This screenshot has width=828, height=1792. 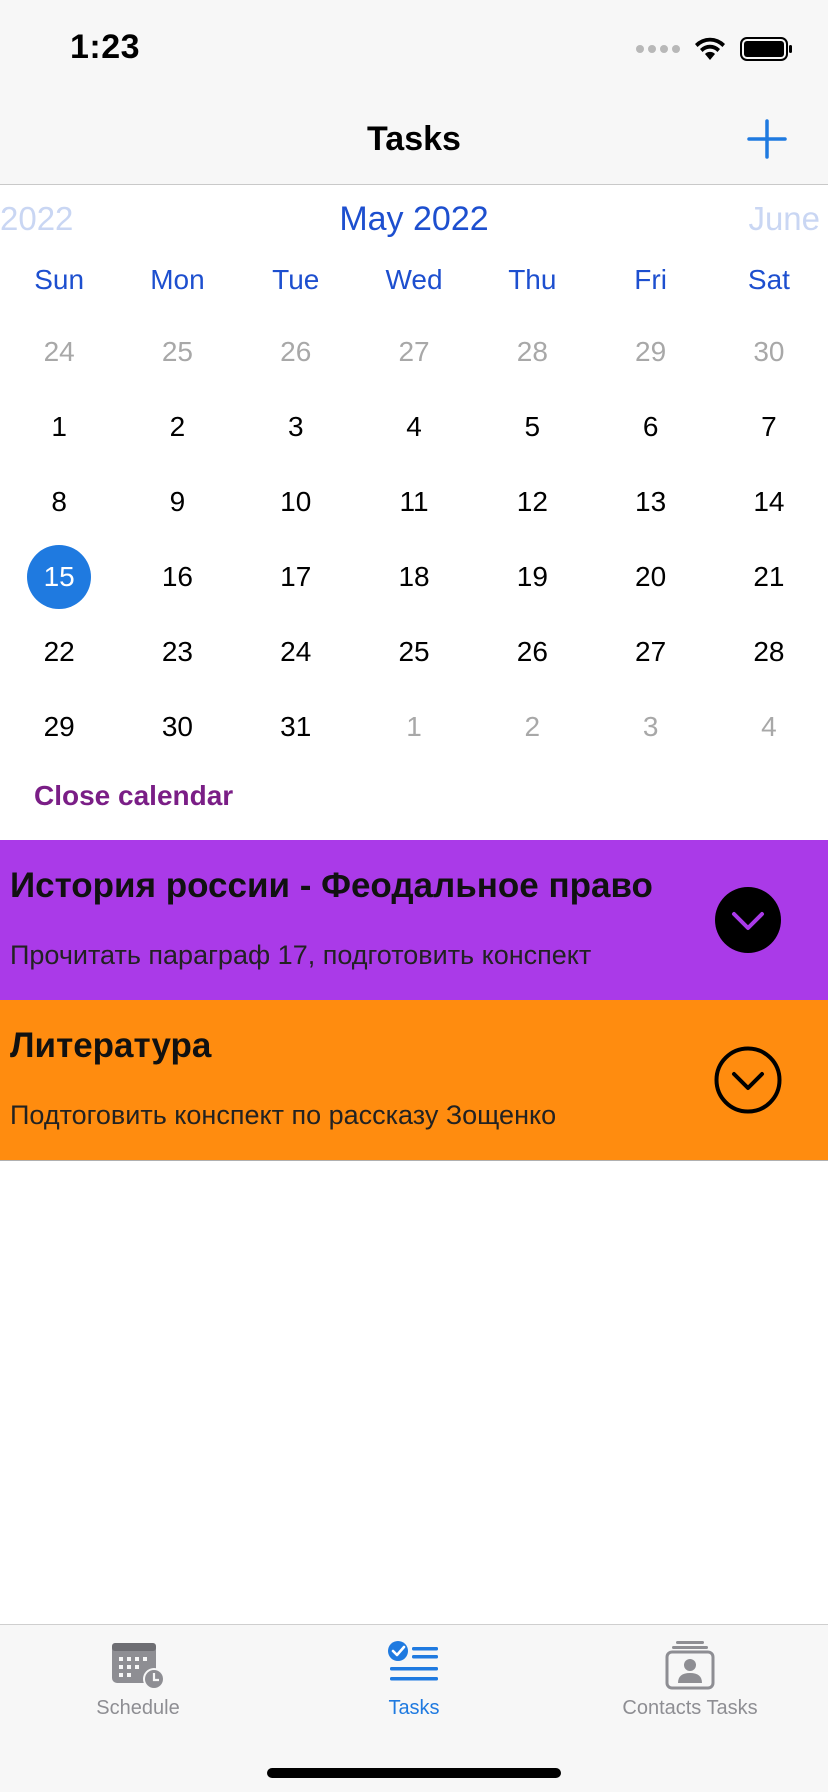 What do you see at coordinates (715, 49) in the screenshot?
I see `status-icons` at bounding box center [715, 49].